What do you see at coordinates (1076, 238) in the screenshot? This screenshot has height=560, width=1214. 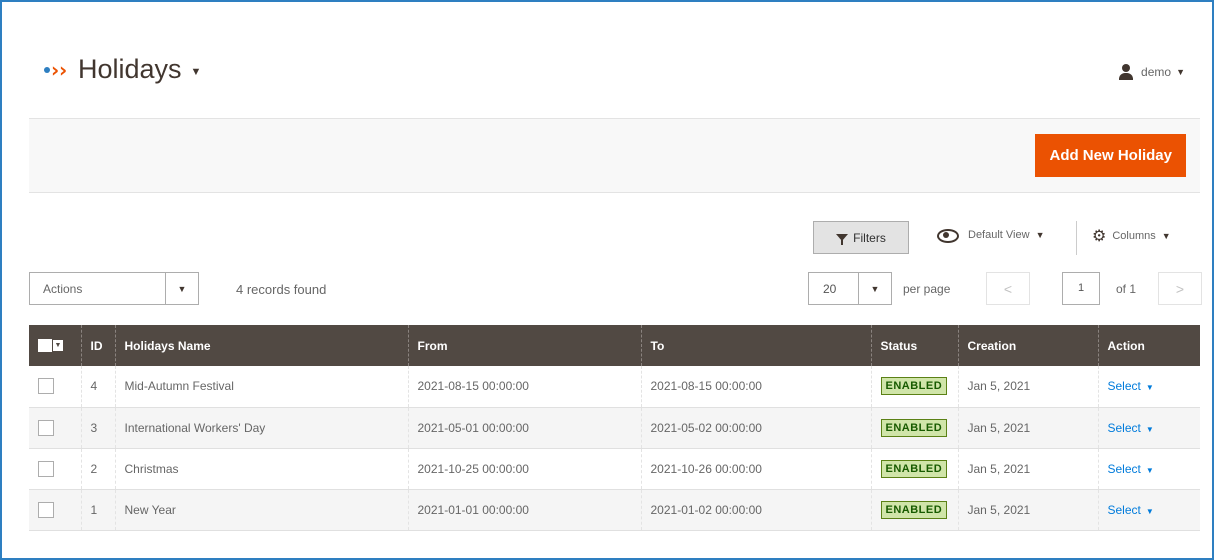 I see `toolbar-divider` at bounding box center [1076, 238].